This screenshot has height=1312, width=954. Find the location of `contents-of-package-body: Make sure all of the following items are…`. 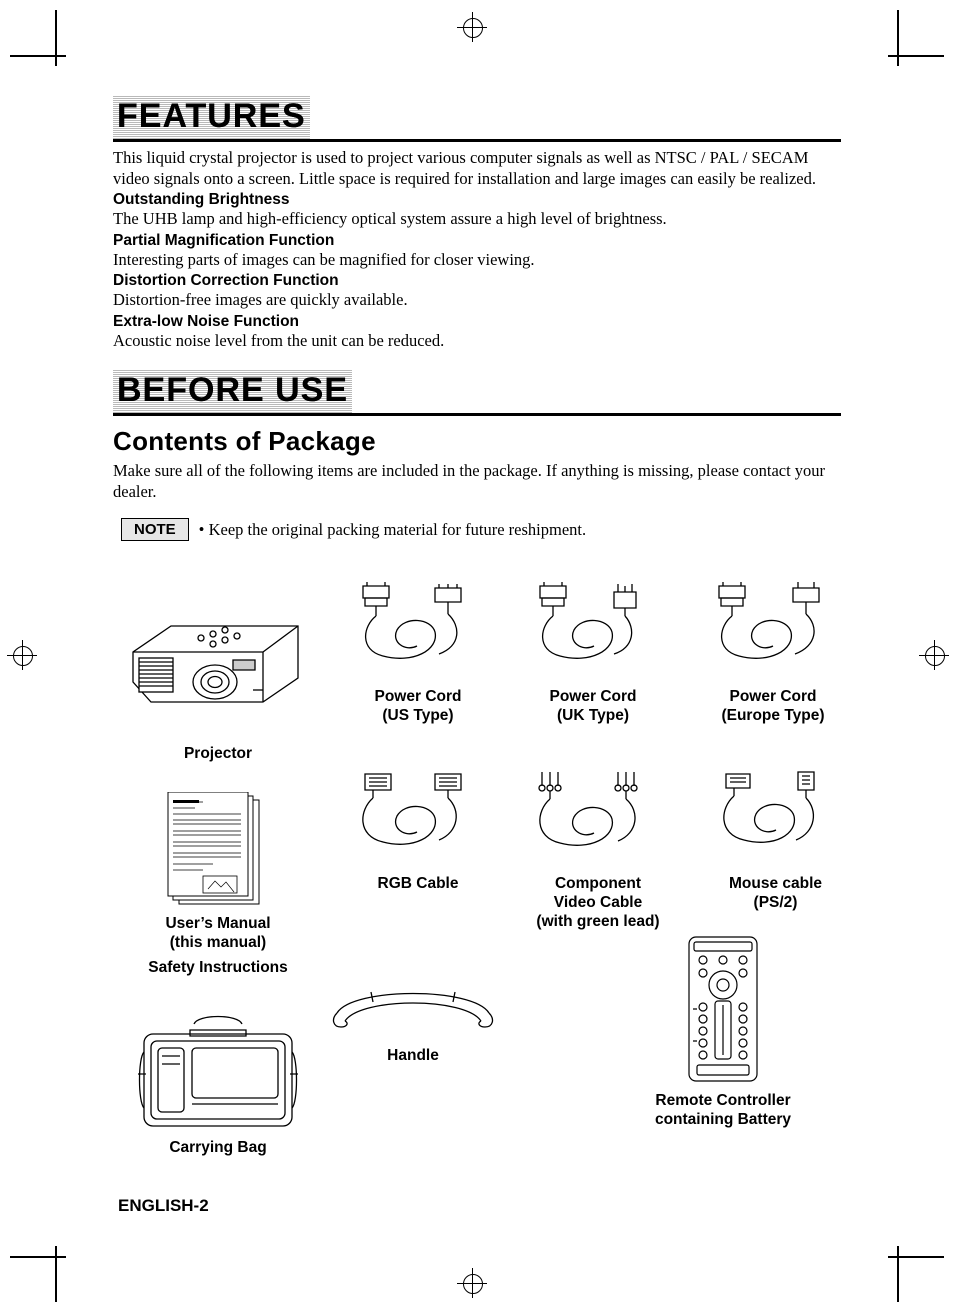

contents-of-package-body: Make sure all of the following items are… is located at coordinates (469, 481).